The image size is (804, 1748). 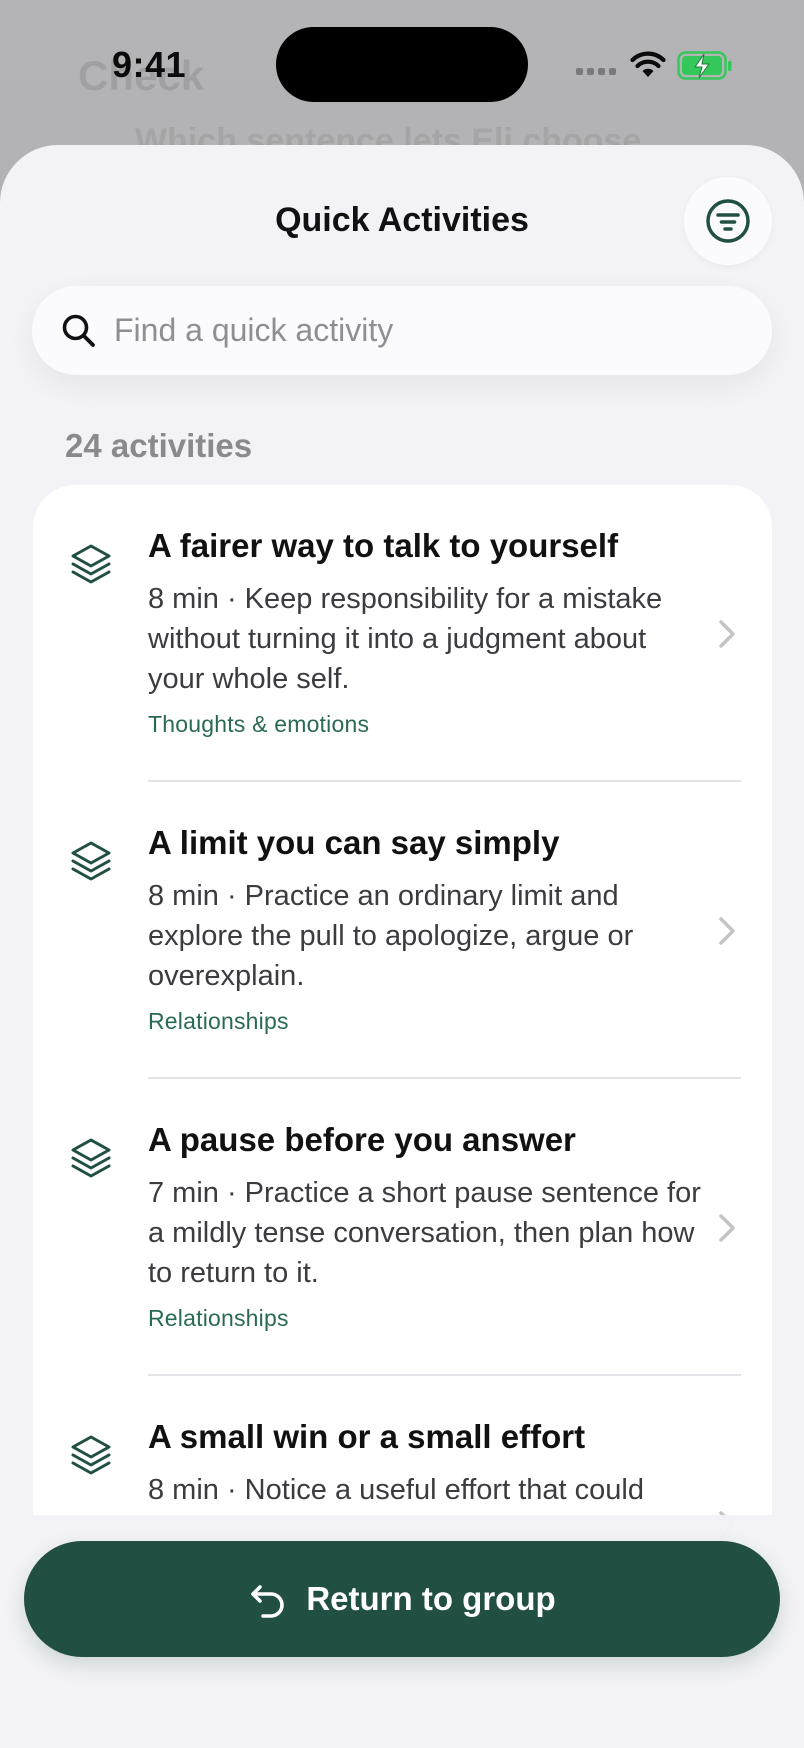 I want to click on return-to-group-button: Return to group, so click(x=402, y=1599).